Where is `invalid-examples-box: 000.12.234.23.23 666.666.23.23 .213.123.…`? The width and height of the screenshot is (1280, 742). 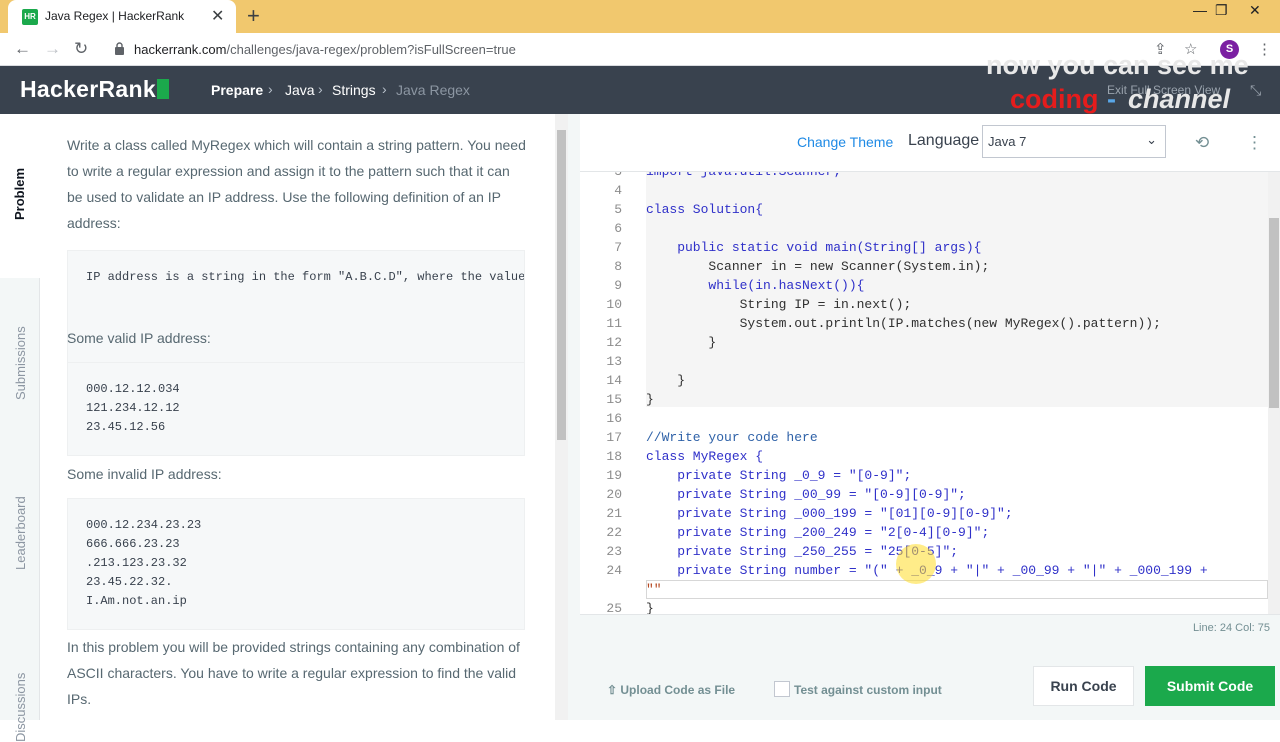 invalid-examples-box: 000.12.234.23.23 666.666.23.23 .213.123.… is located at coordinates (296, 564).